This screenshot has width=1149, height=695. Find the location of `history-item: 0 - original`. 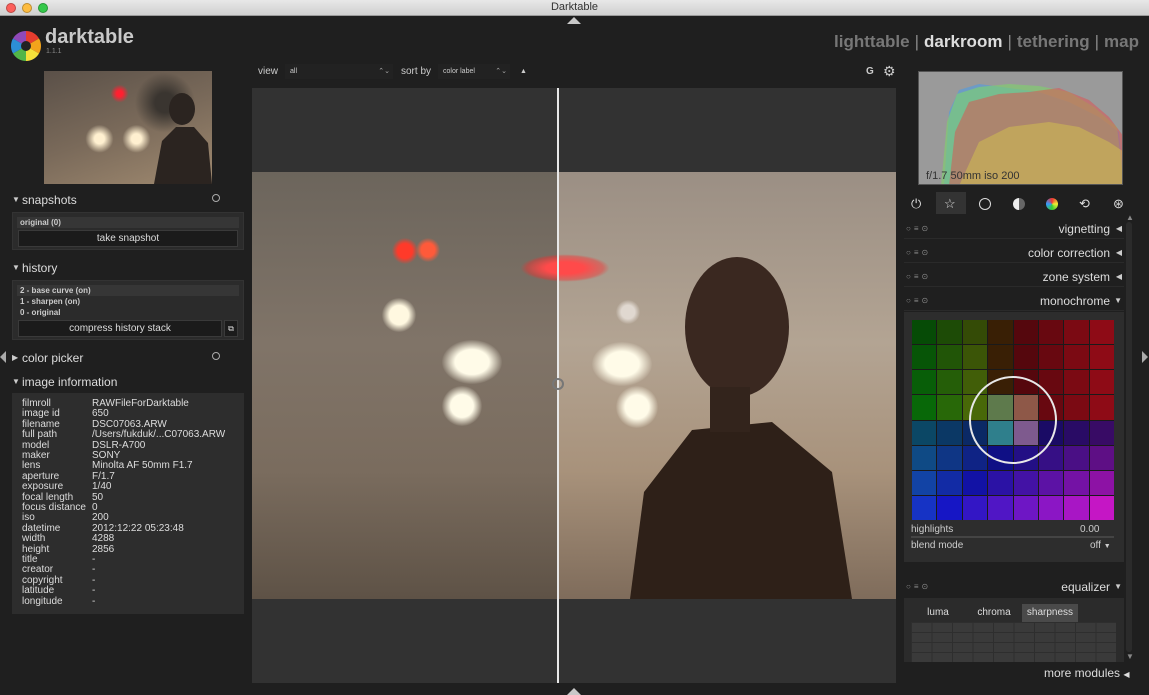

history-item: 0 - original is located at coordinates (128, 312).